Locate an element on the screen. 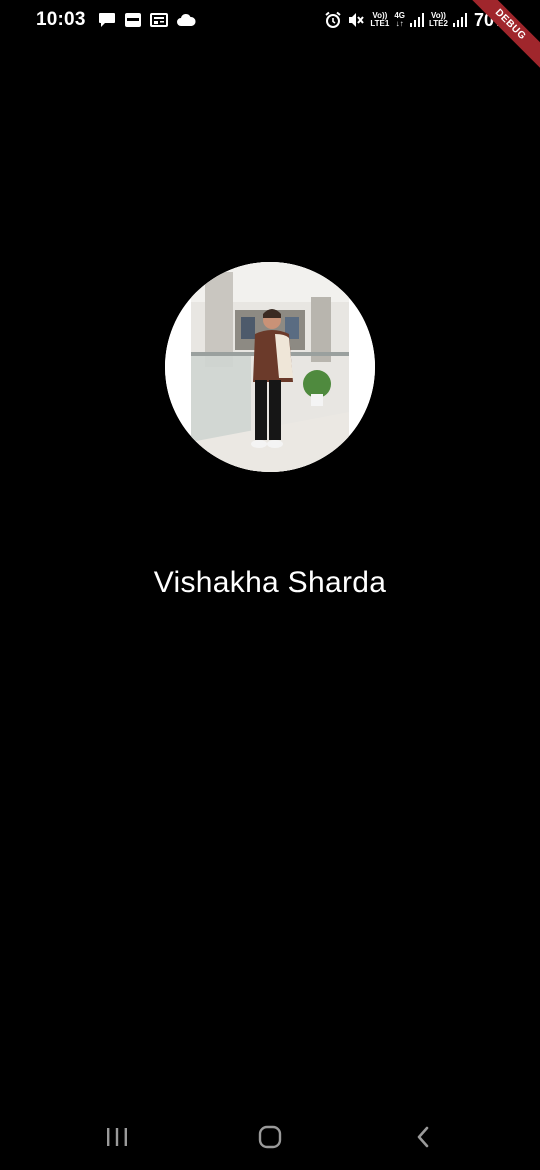  status-right: Vo)) LTE1 4G ↓↑ Vo)) LTE2 70% is located at coordinates (417, 20).